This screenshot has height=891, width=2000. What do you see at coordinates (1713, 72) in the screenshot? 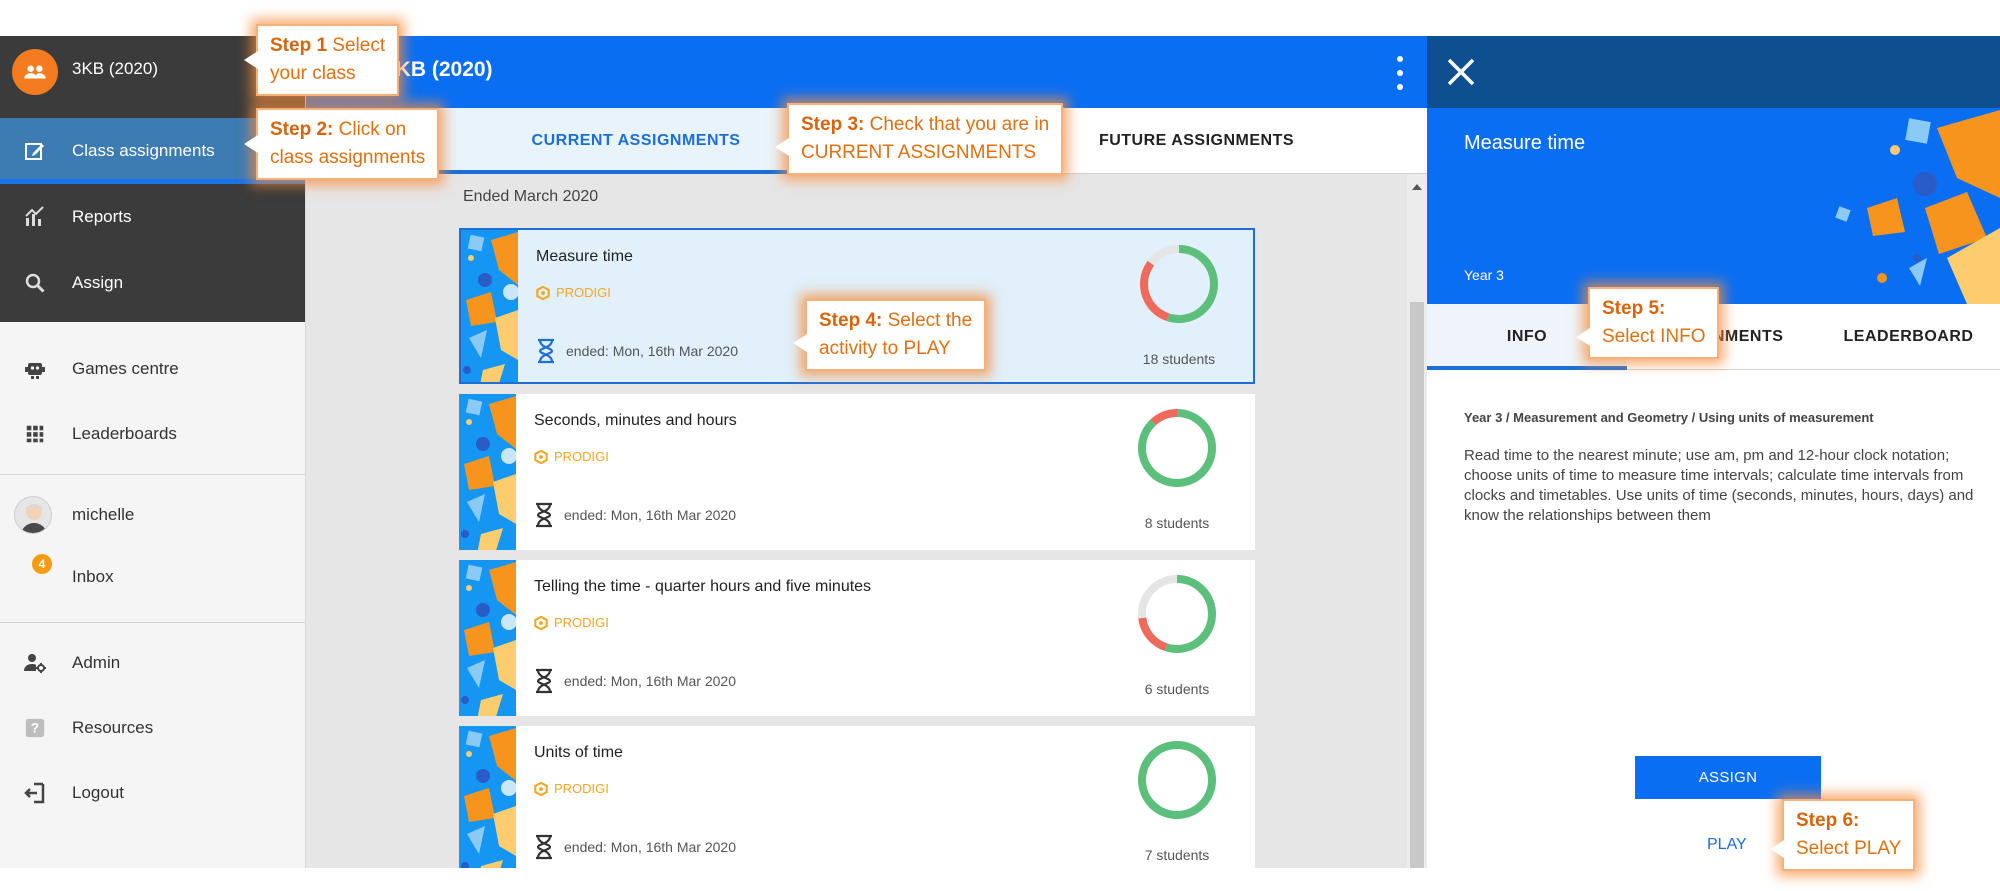
I see `panel-header` at bounding box center [1713, 72].